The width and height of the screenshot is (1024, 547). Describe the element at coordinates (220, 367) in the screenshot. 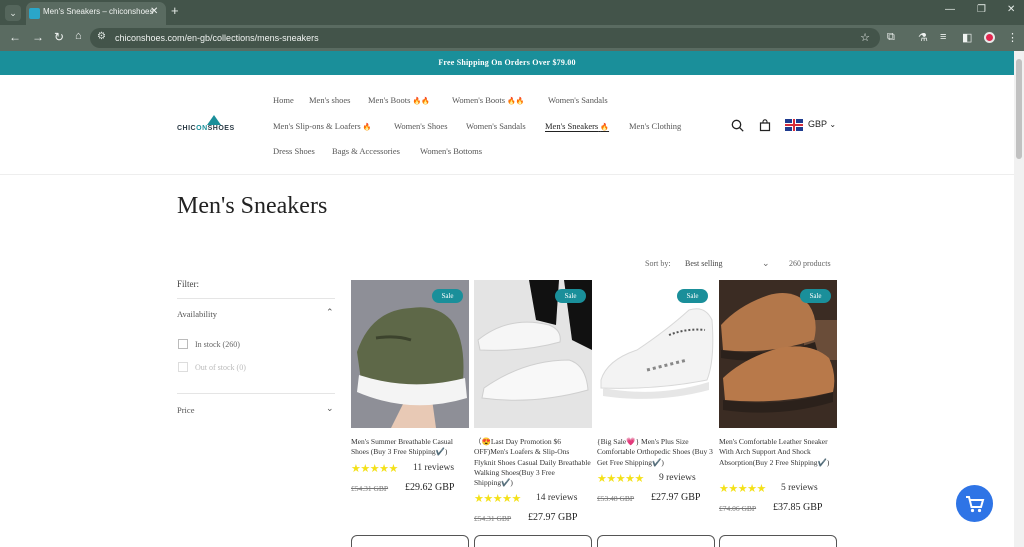

I see `out-of-stock-label: Out of stock (0)` at that location.